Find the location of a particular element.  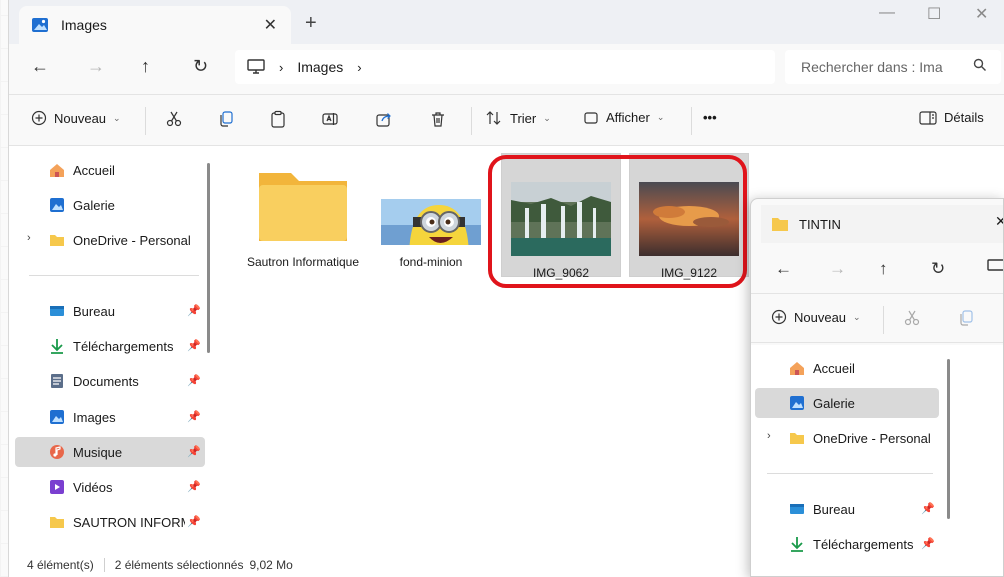

file-item-folder: Sautron Informatique is located at coordinates (303, 217).